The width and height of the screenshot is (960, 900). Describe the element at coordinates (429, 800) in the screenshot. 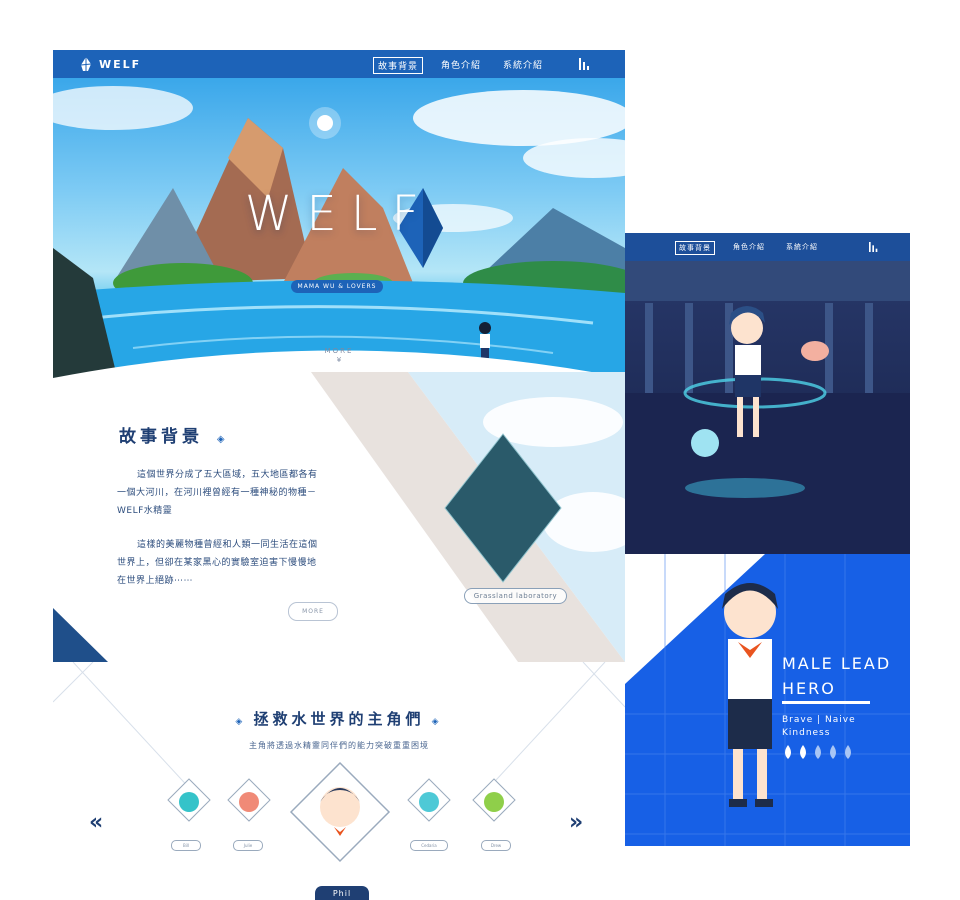

I see `character-cedaria` at that location.